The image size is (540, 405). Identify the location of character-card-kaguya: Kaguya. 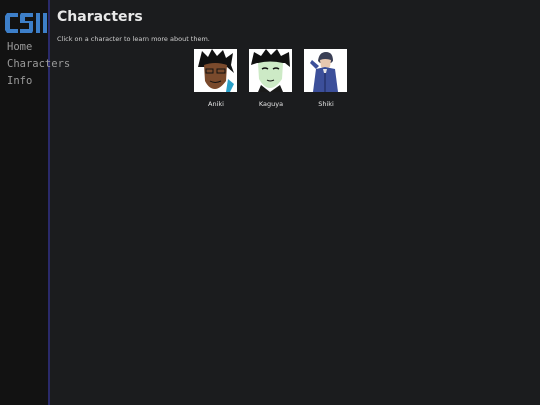
(271, 78).